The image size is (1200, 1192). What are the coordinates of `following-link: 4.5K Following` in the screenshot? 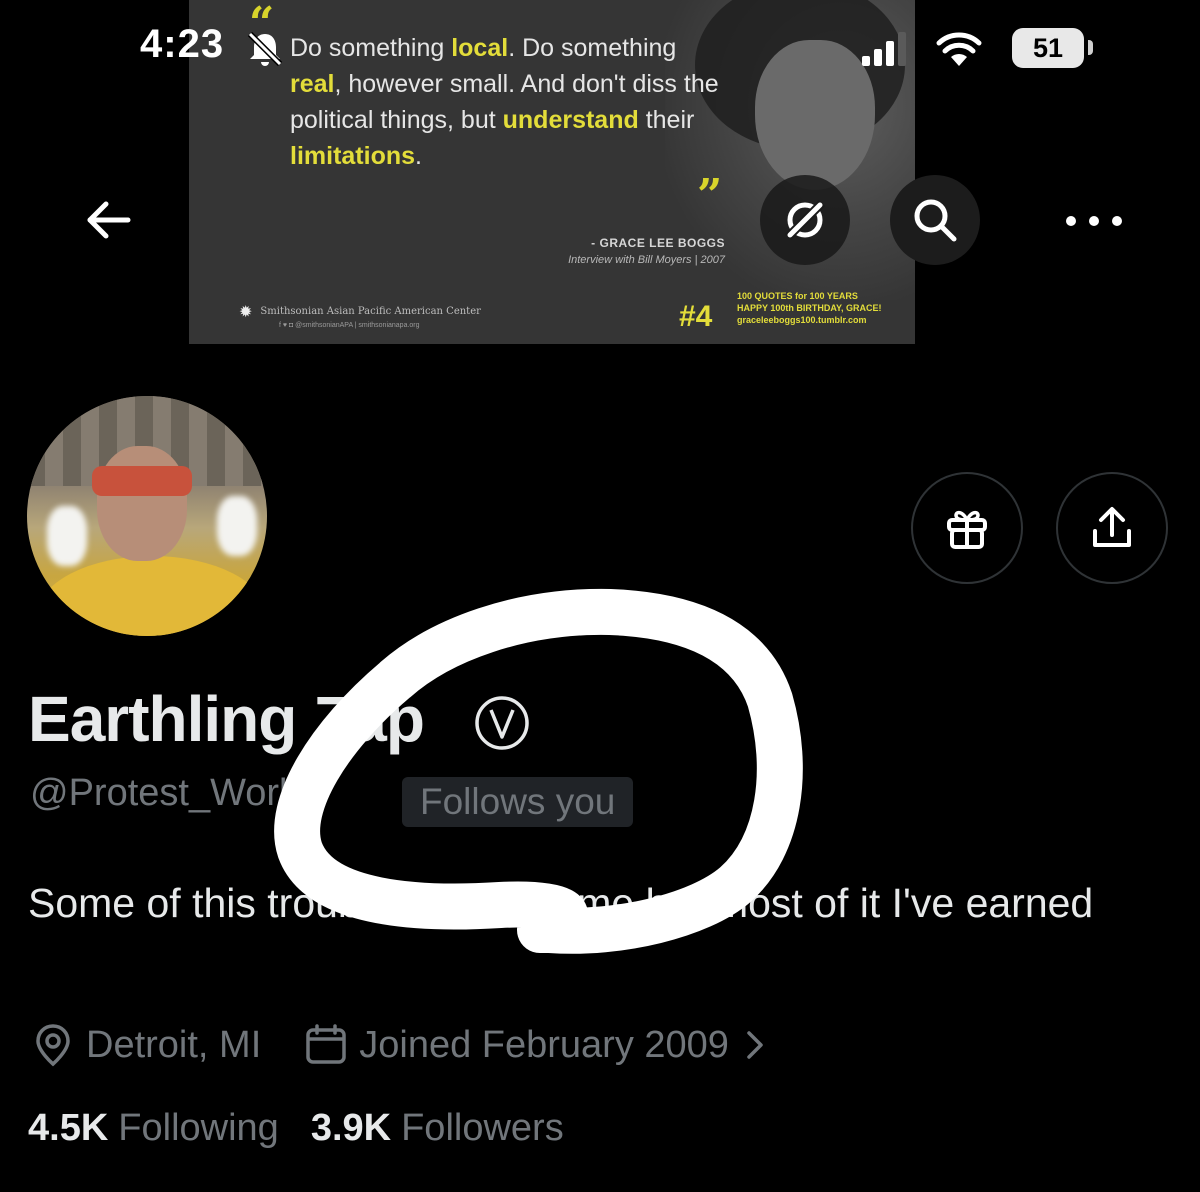 It's located at (153, 1128).